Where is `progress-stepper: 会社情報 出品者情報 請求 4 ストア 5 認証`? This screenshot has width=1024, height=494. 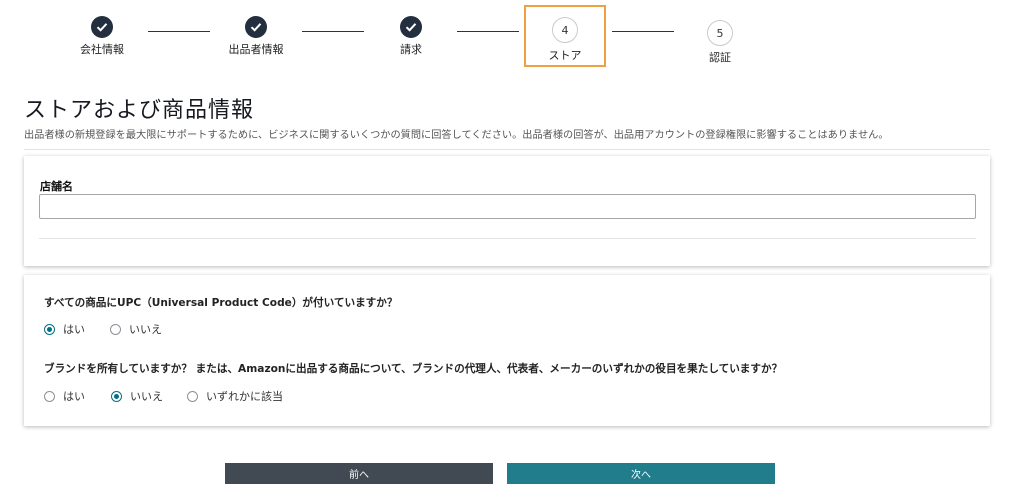 progress-stepper: 会社情報 出品者情報 請求 4 ストア 5 認証 is located at coordinates (512, 35).